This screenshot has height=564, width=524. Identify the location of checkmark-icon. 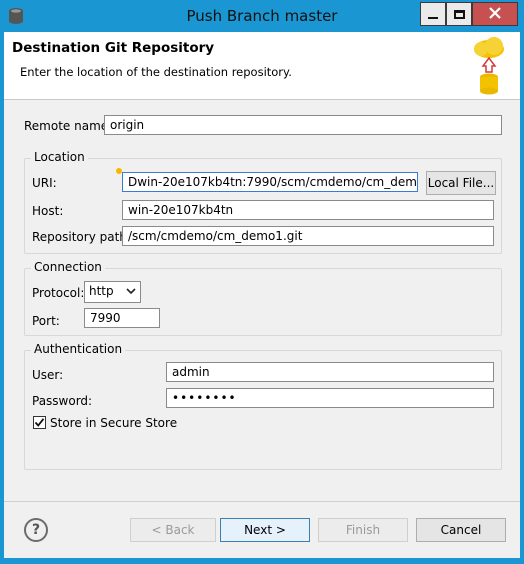
(39, 422).